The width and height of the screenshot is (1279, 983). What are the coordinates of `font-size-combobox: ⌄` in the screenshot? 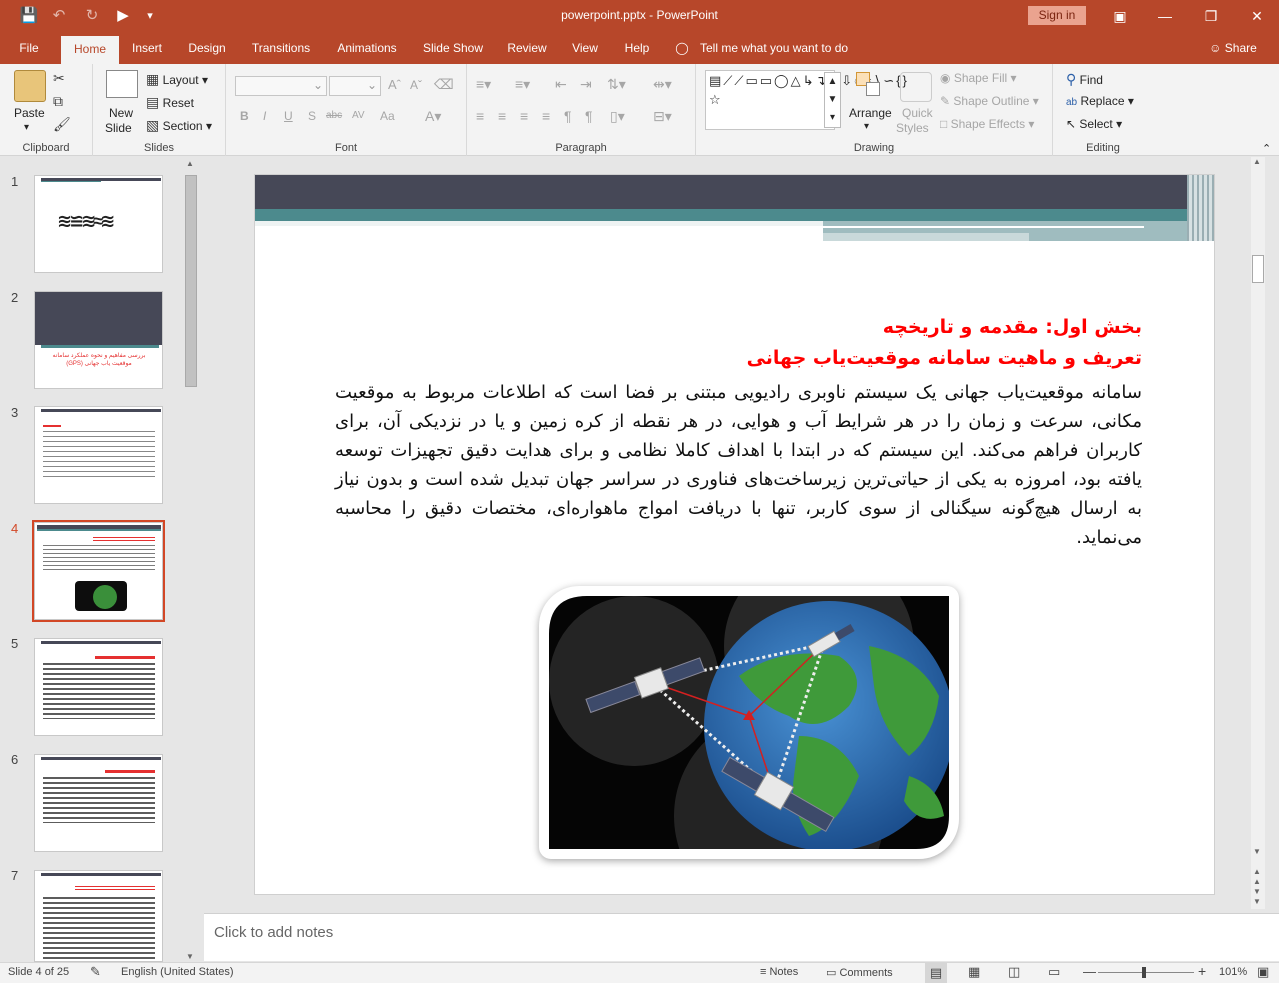 It's located at (355, 86).